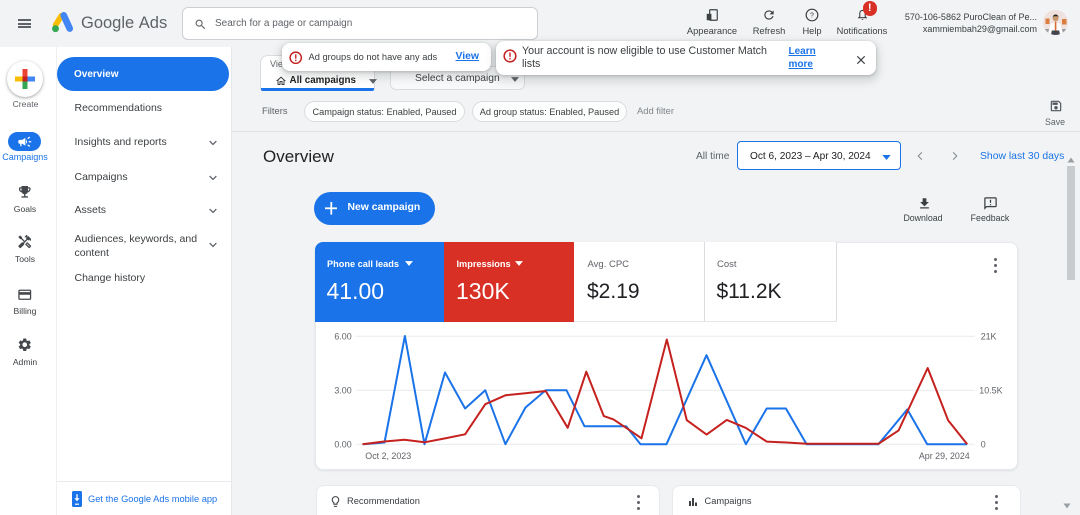  What do you see at coordinates (982, 444) in the screenshot?
I see `svg-text: 0` at bounding box center [982, 444].